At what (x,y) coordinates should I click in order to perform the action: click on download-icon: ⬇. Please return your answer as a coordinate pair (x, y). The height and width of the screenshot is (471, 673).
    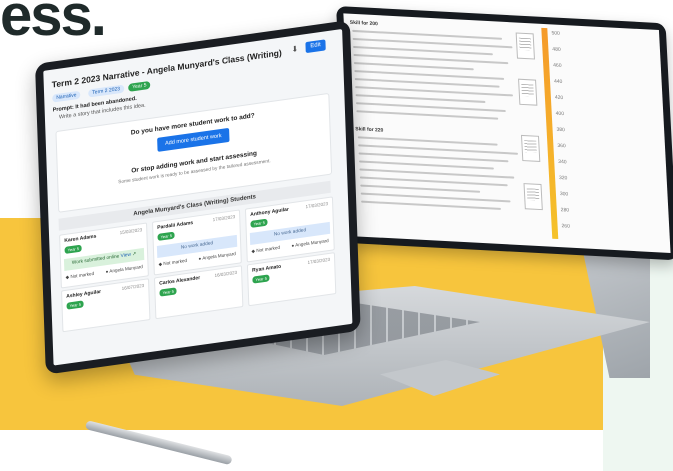
    Looking at the image, I should click on (294, 49).